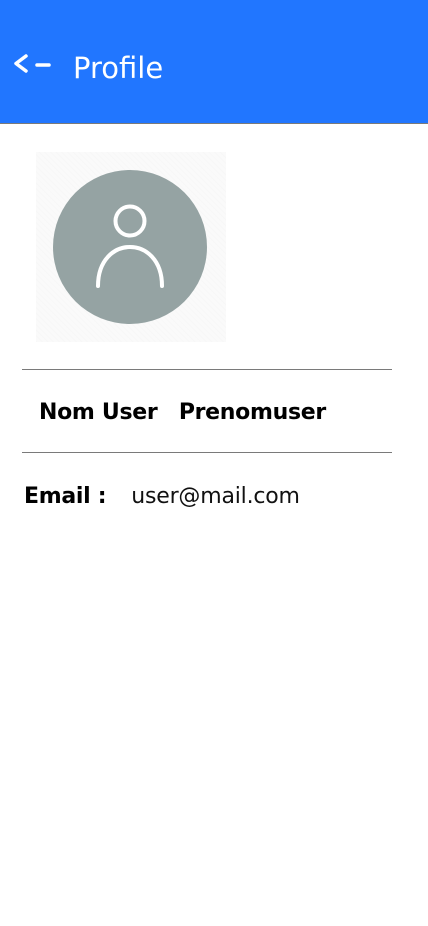  What do you see at coordinates (207, 369) in the screenshot?
I see `divider-top` at bounding box center [207, 369].